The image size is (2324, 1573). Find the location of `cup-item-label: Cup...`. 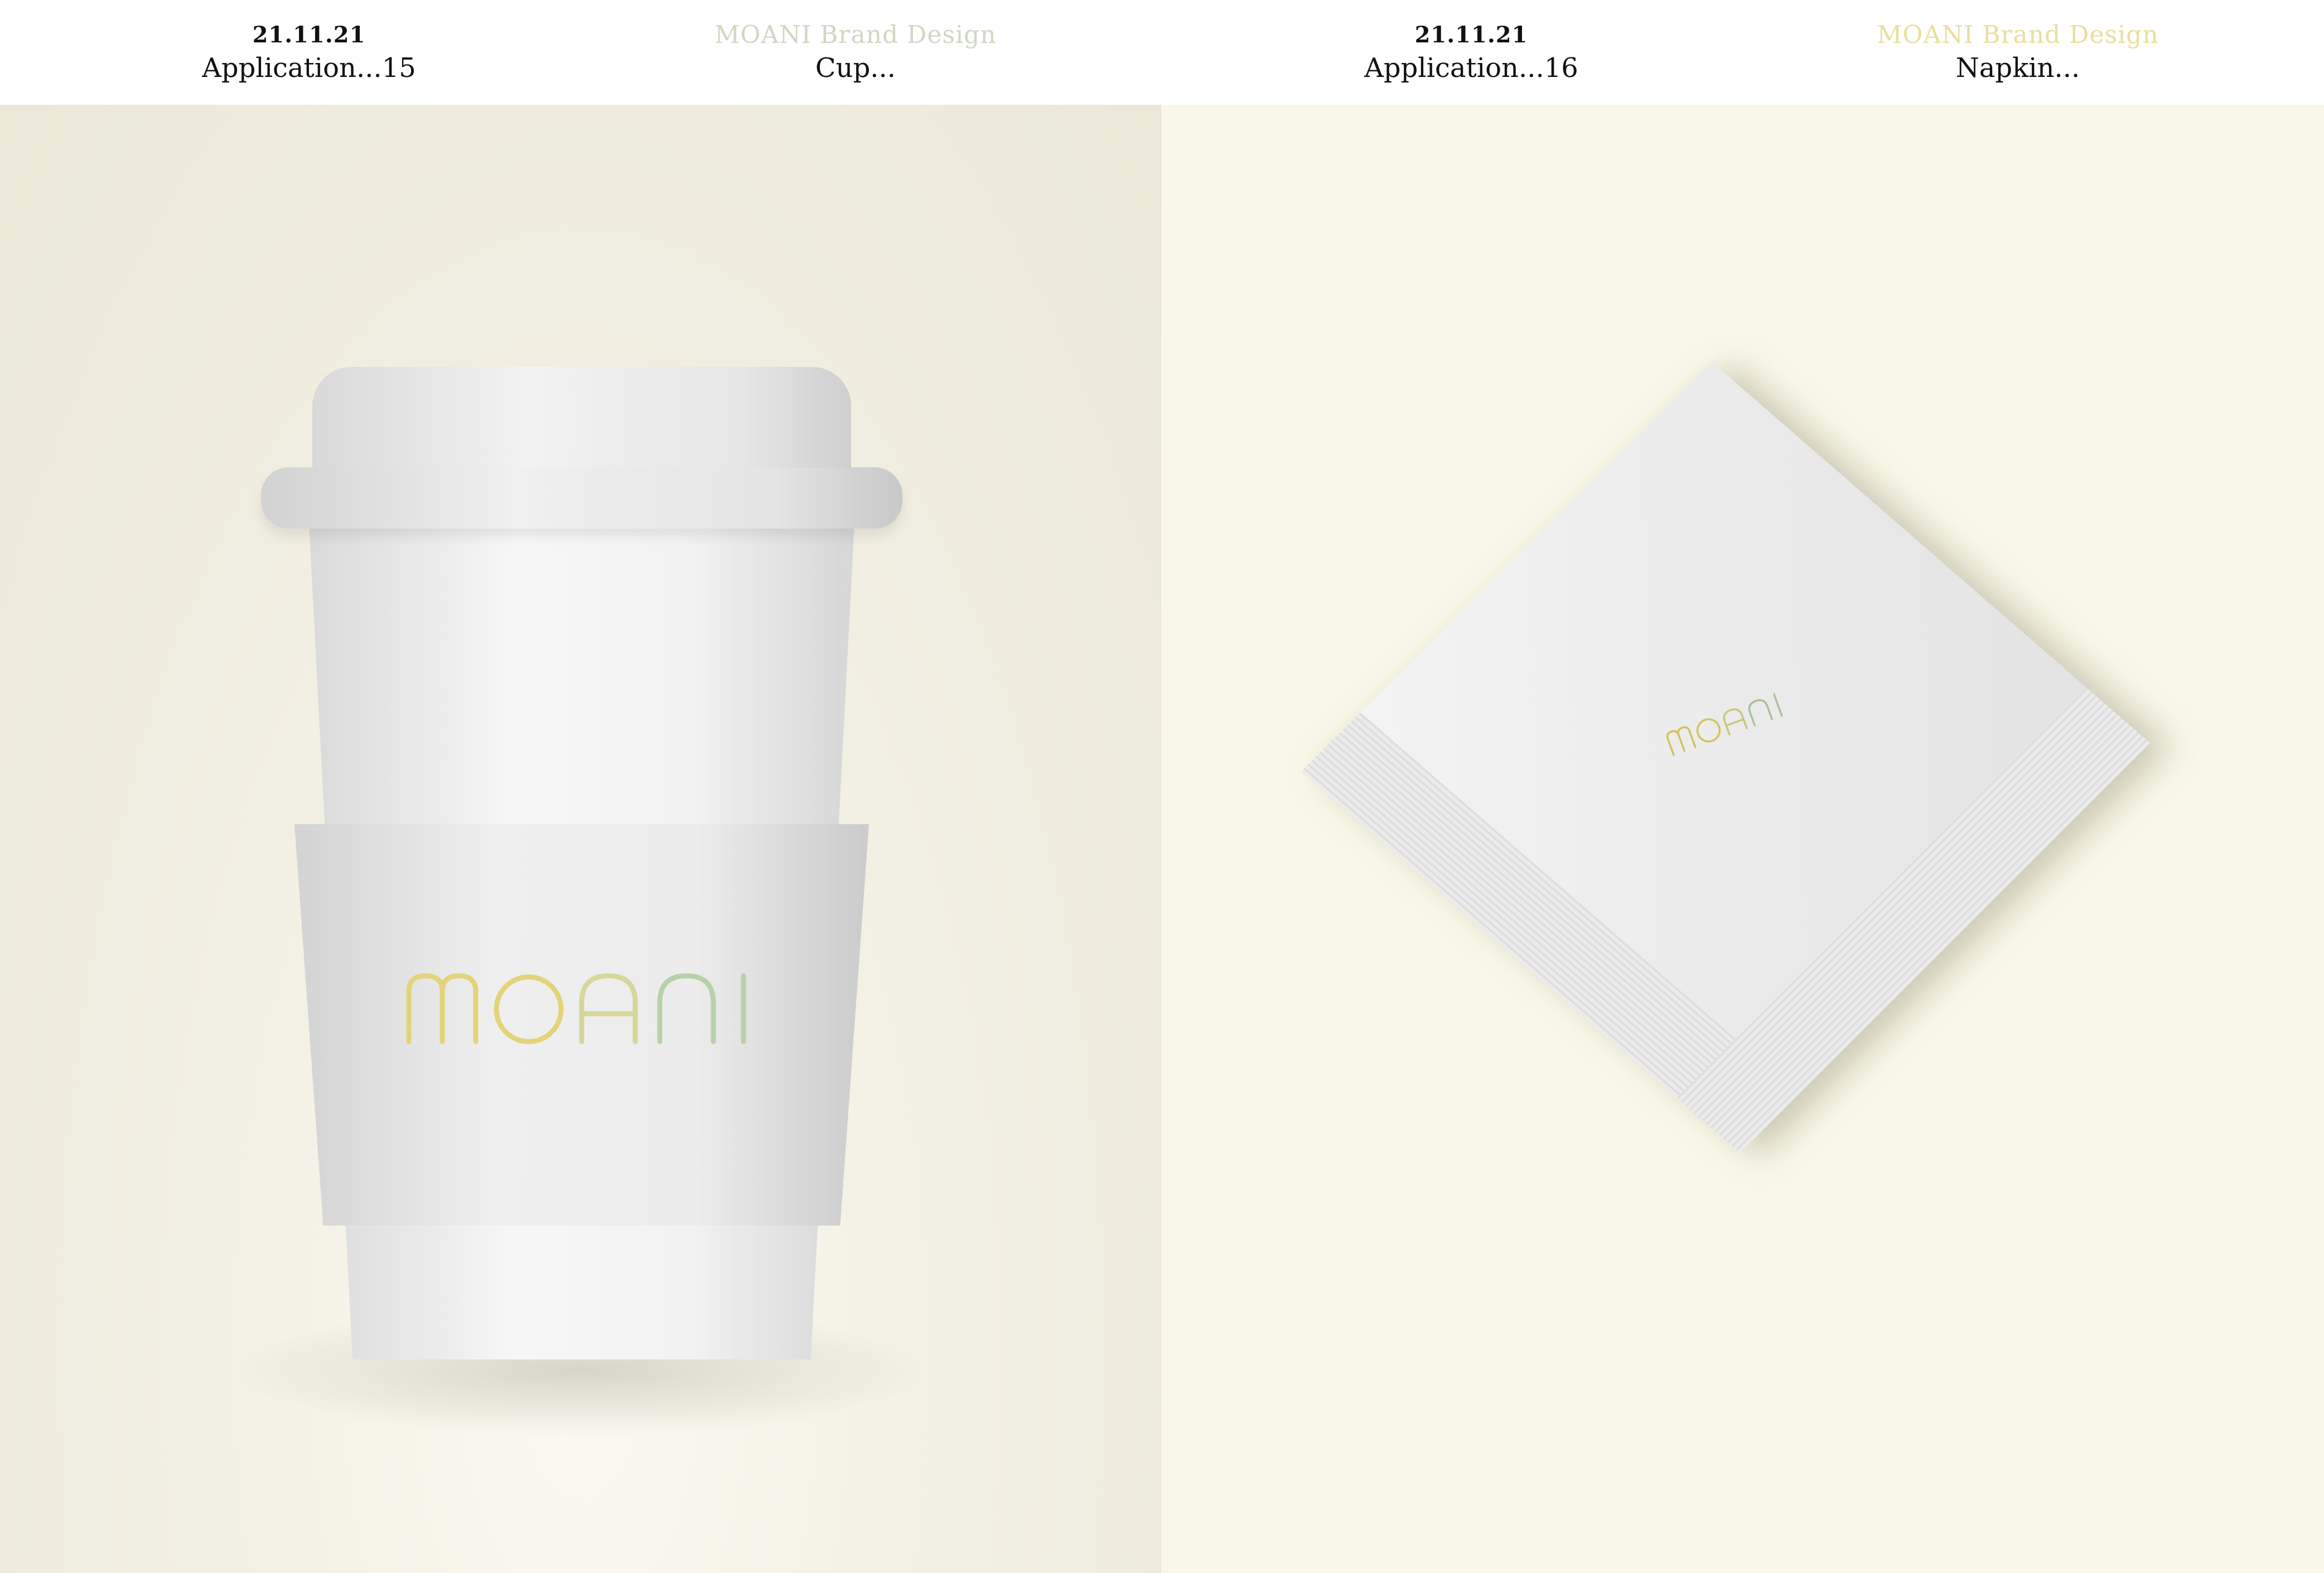

cup-item-label: Cup... is located at coordinates (855, 68).